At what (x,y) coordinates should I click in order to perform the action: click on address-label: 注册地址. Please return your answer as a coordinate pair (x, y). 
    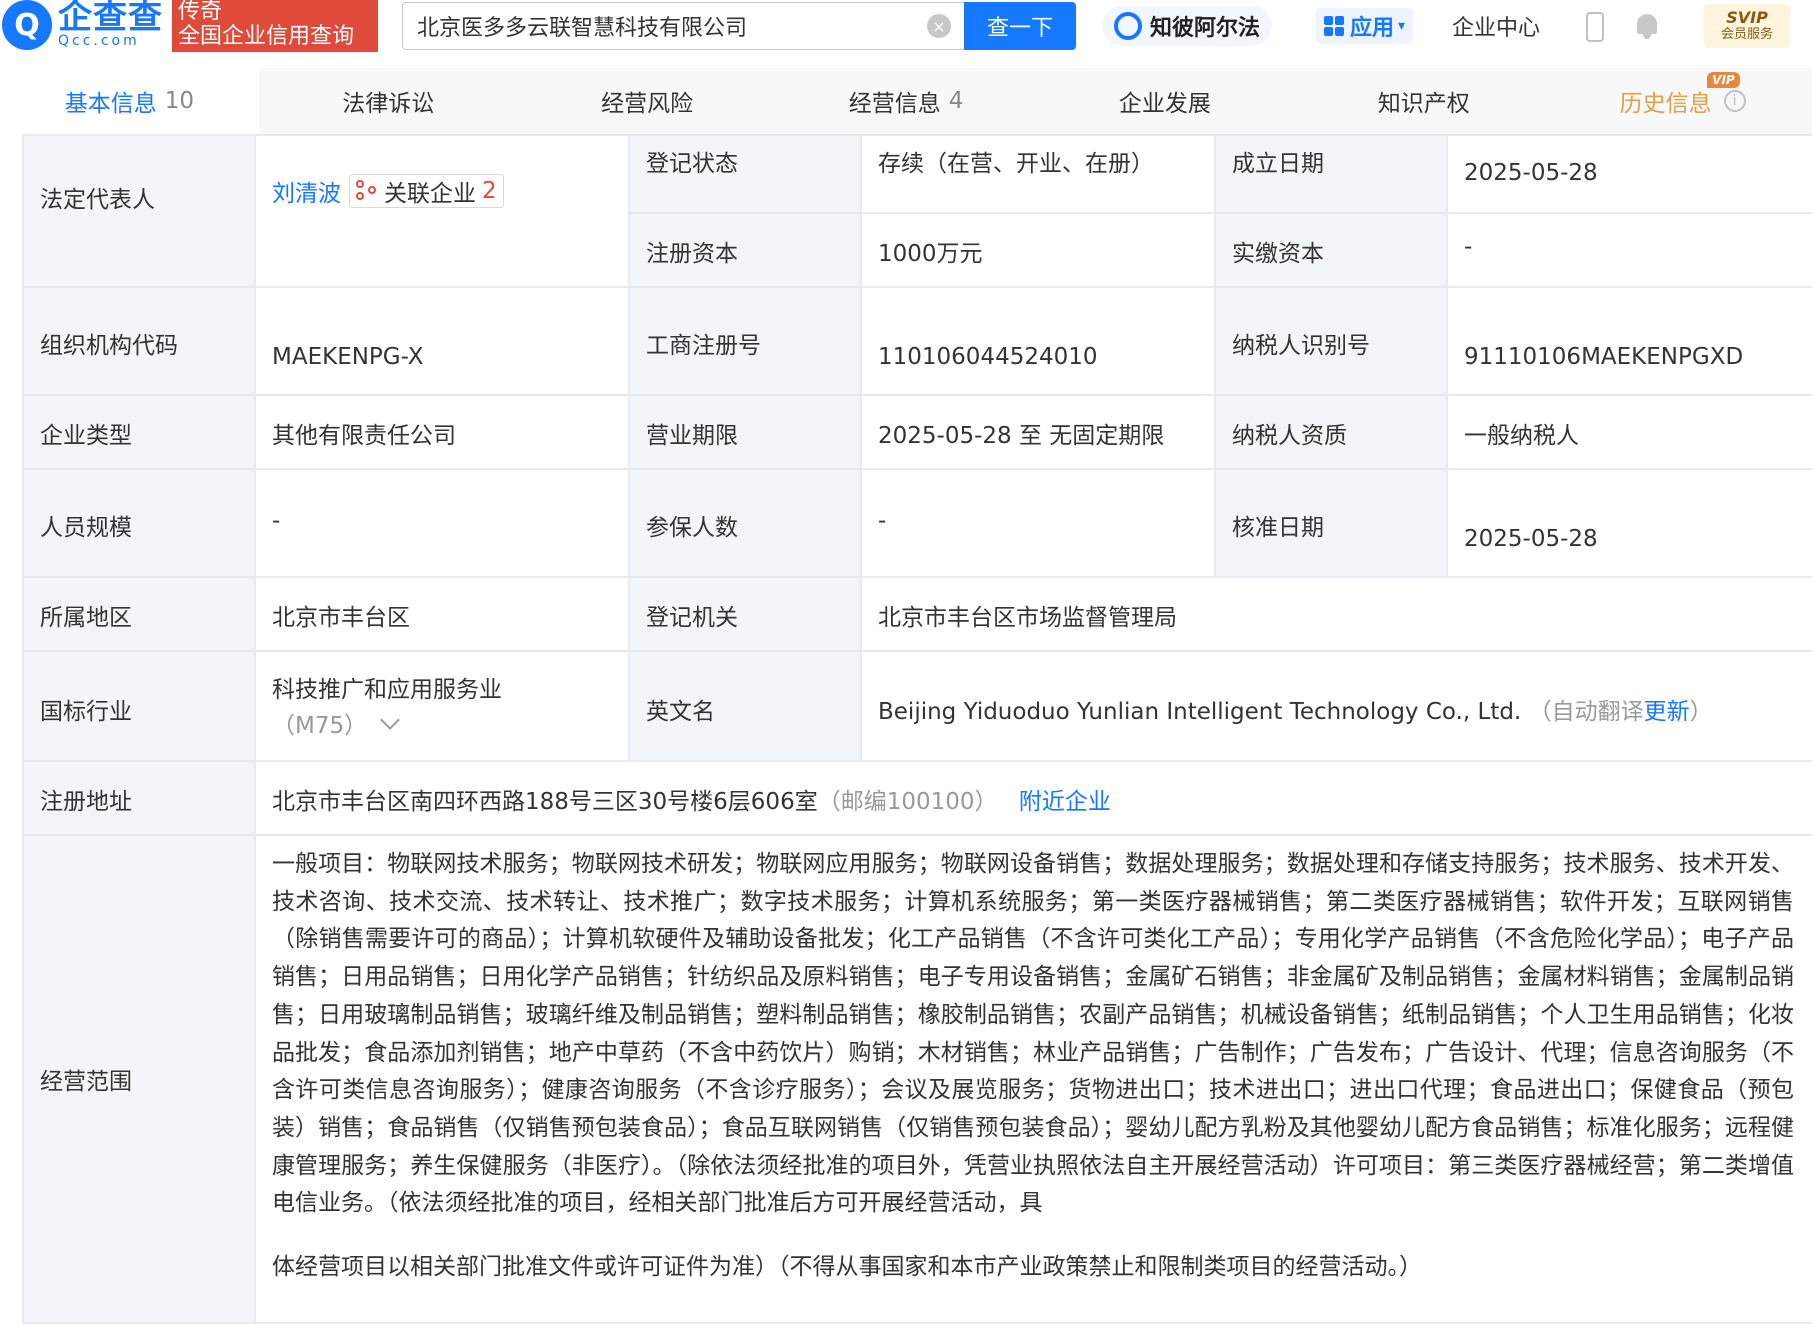
    Looking at the image, I should click on (139, 798).